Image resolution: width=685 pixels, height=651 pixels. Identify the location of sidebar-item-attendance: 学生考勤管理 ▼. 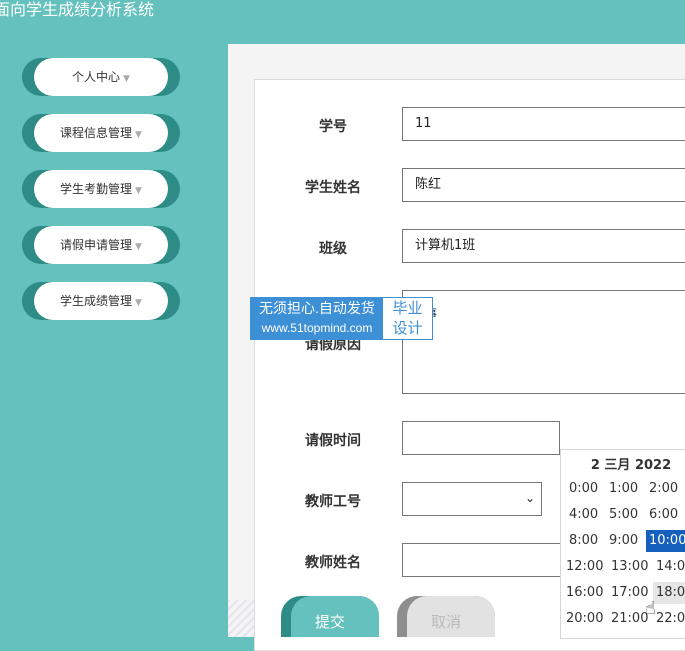
(101, 189).